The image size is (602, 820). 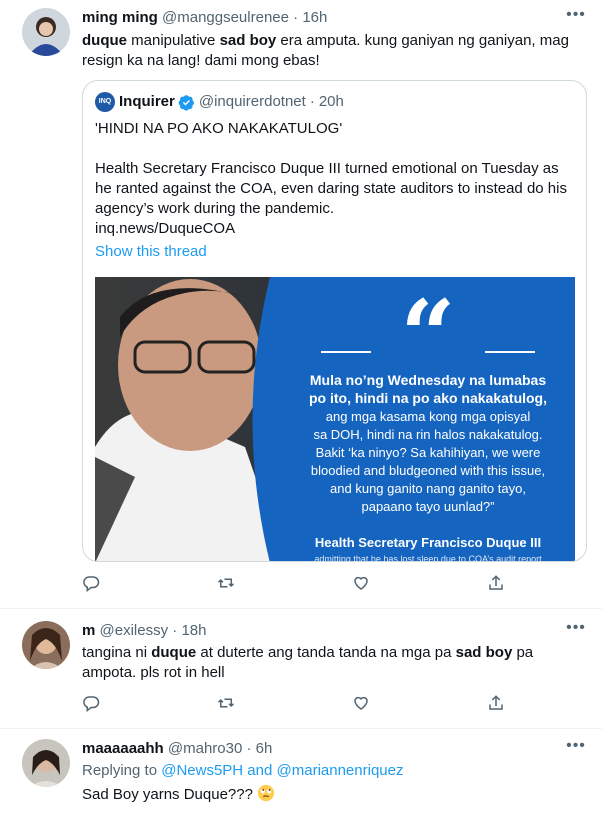 What do you see at coordinates (266, 793) in the screenshot?
I see `face-with-rolling-eyes-emoji` at bounding box center [266, 793].